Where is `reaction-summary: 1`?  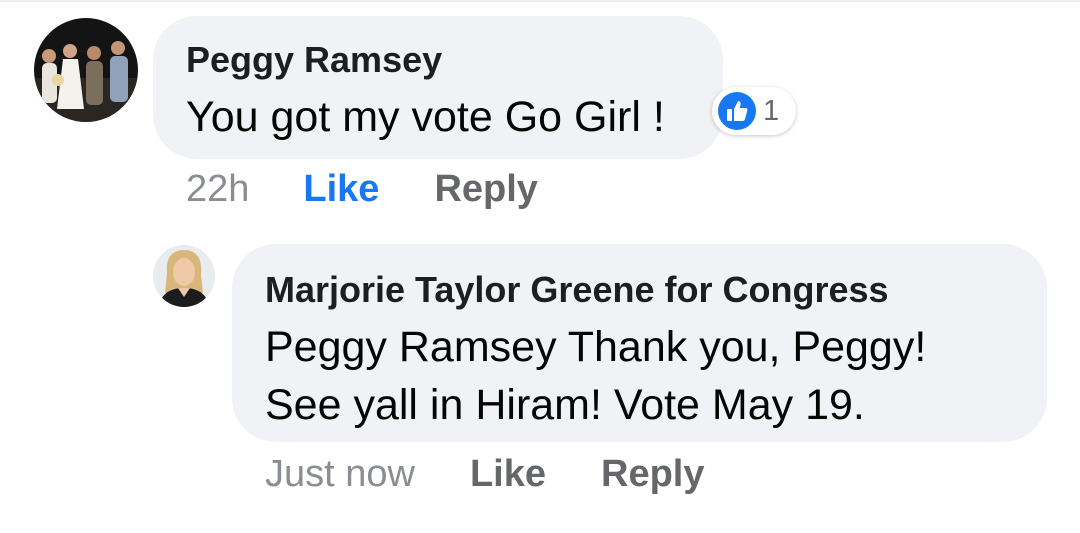
reaction-summary: 1 is located at coordinates (754, 111).